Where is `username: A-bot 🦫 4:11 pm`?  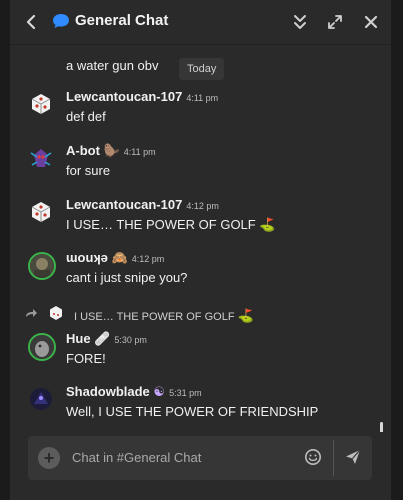 username: A-bot 🦫 4:11 pm is located at coordinates (111, 151).